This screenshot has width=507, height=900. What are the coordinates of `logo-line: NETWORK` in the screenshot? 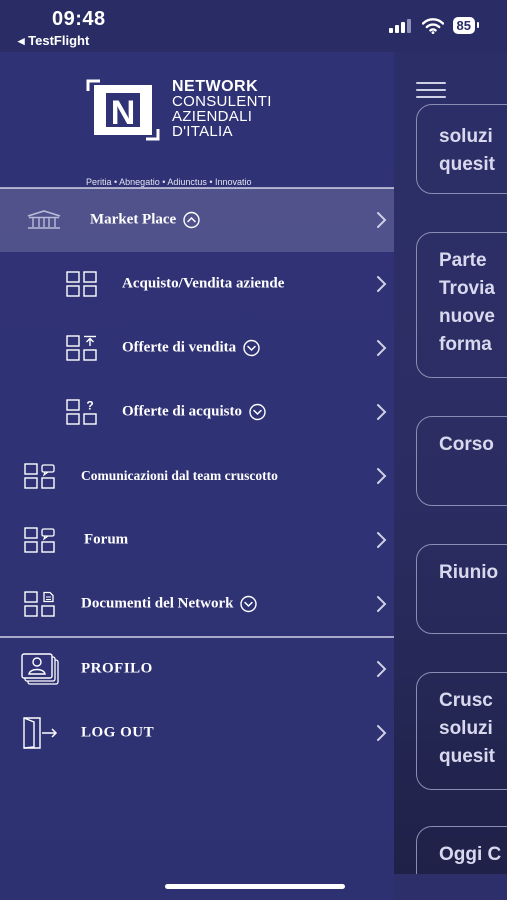 It's located at (215, 86).